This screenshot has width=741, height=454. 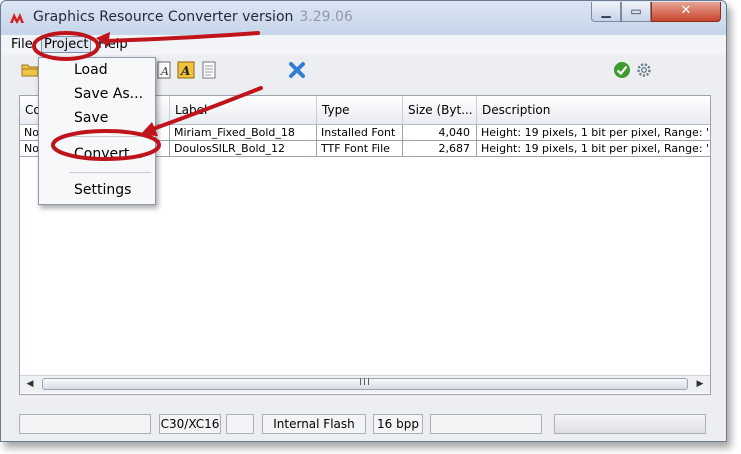 What do you see at coordinates (66, 46) in the screenshot?
I see `highlight-circle-project` at bounding box center [66, 46].